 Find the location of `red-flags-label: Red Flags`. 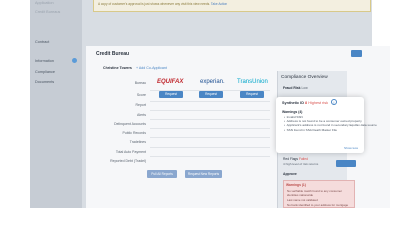

red-flags-label: Red Flags is located at coordinates (291, 159).